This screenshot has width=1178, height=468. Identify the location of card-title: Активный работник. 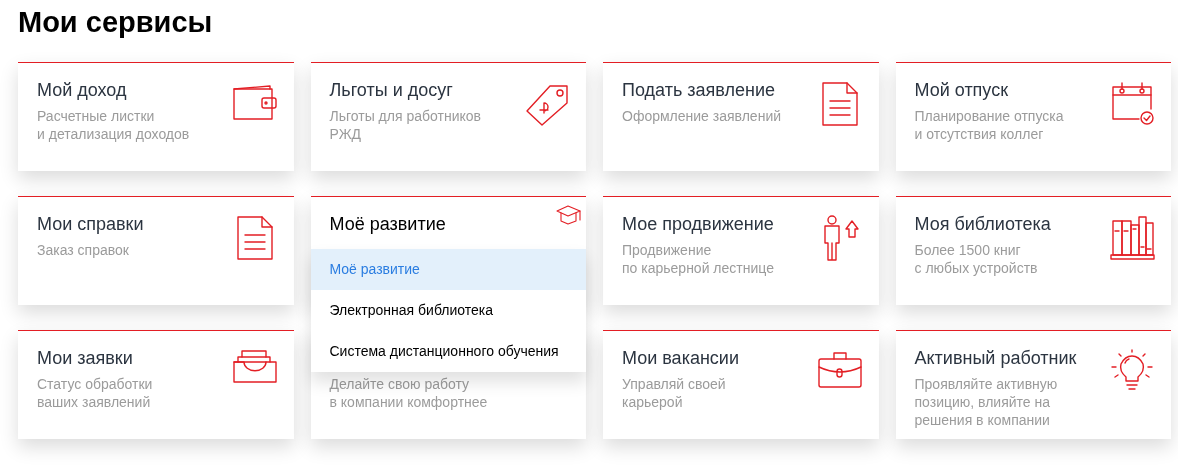
(995, 358).